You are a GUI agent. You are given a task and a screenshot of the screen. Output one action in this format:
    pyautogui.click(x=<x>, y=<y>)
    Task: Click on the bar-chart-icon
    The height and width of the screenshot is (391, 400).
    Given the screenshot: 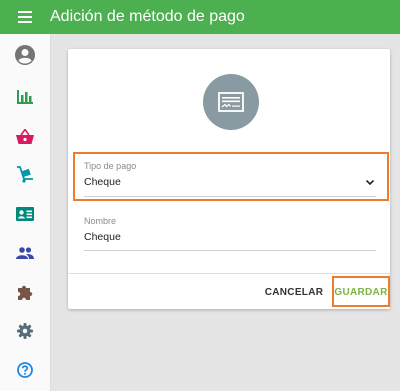 What is the action you would take?
    pyautogui.click(x=25, y=97)
    